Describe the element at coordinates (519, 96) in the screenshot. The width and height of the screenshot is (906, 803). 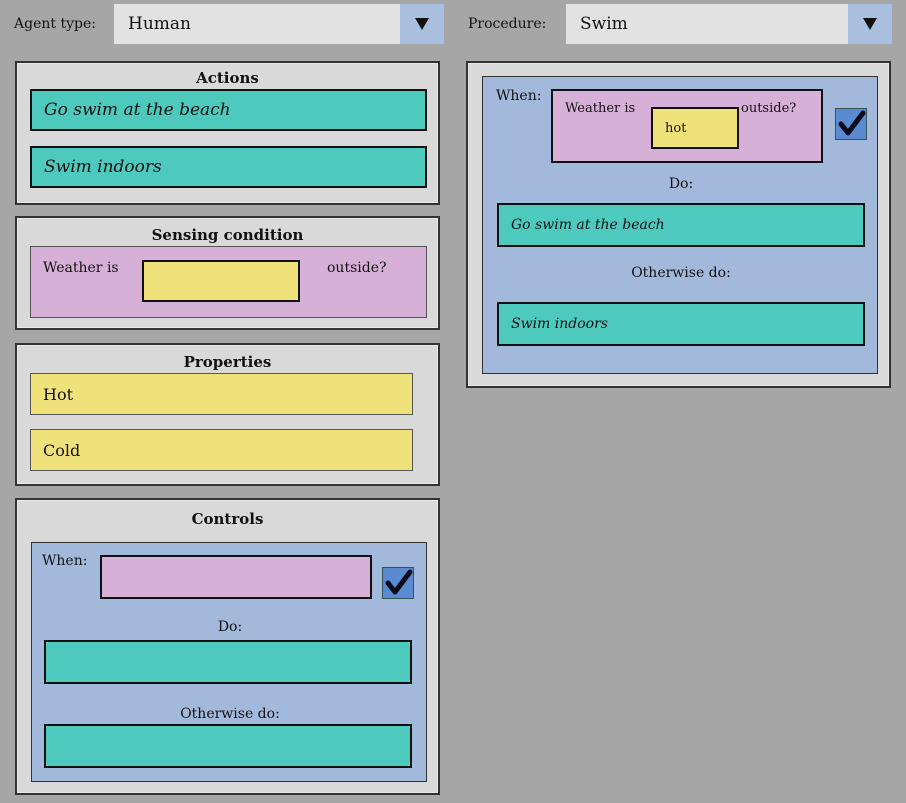
I see `procedure-when-label: When:` at that location.